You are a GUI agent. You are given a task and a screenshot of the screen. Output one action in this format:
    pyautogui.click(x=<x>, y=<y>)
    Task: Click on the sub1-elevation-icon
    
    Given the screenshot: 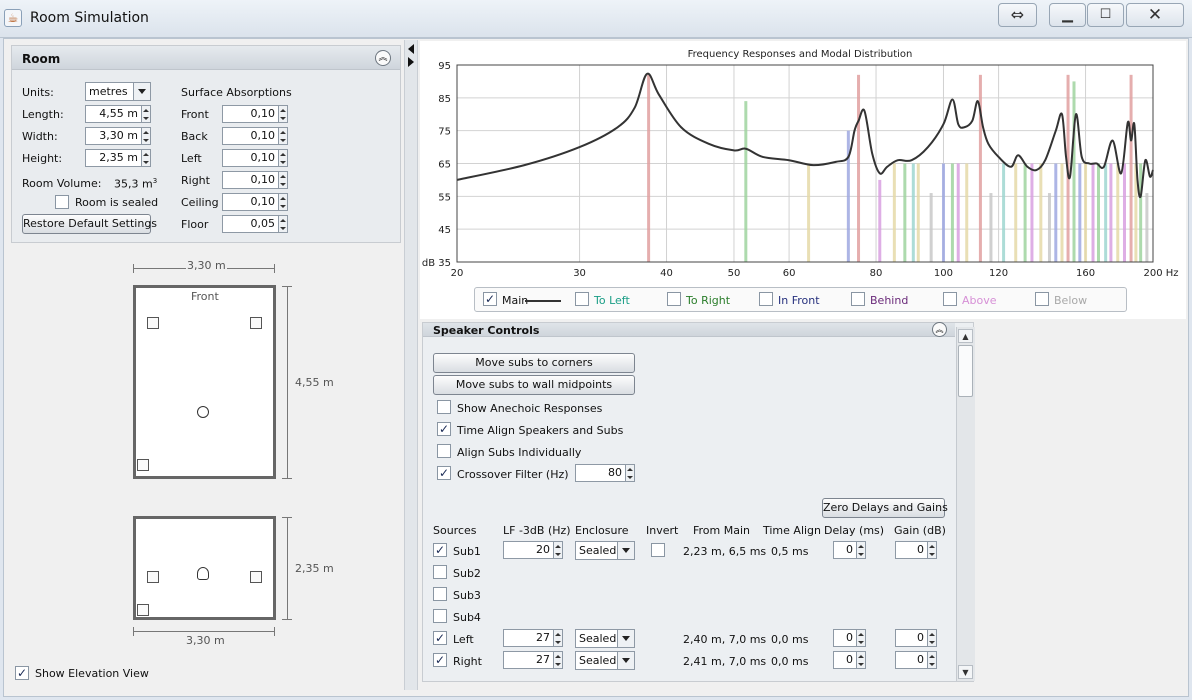 What is the action you would take?
    pyautogui.click(x=143, y=610)
    